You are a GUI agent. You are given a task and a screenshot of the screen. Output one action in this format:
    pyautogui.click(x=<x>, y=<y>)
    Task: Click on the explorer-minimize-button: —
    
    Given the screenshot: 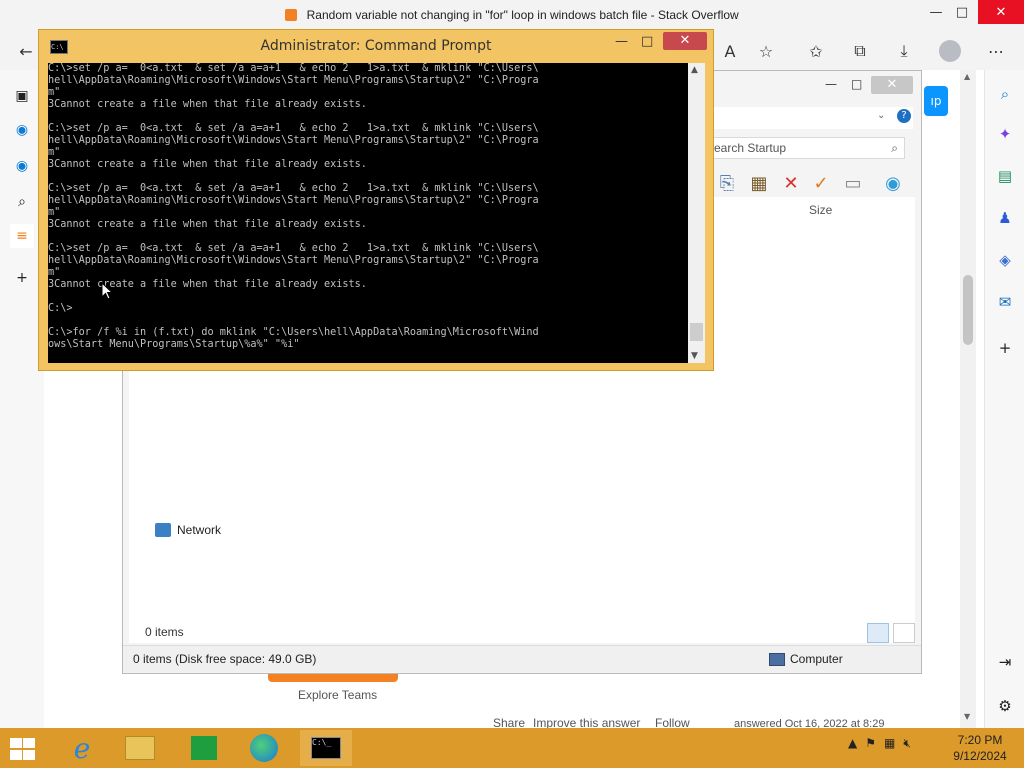 What is the action you would take?
    pyautogui.click(x=831, y=84)
    